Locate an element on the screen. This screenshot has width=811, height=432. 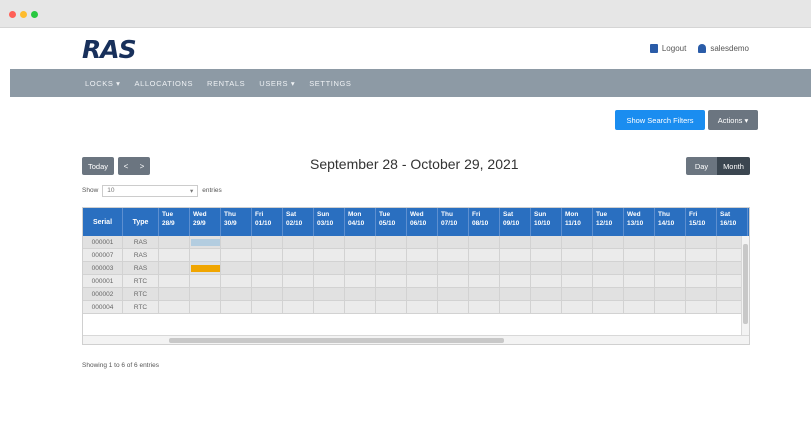
table-row: 000002 RTC is located at coordinates (416, 294).